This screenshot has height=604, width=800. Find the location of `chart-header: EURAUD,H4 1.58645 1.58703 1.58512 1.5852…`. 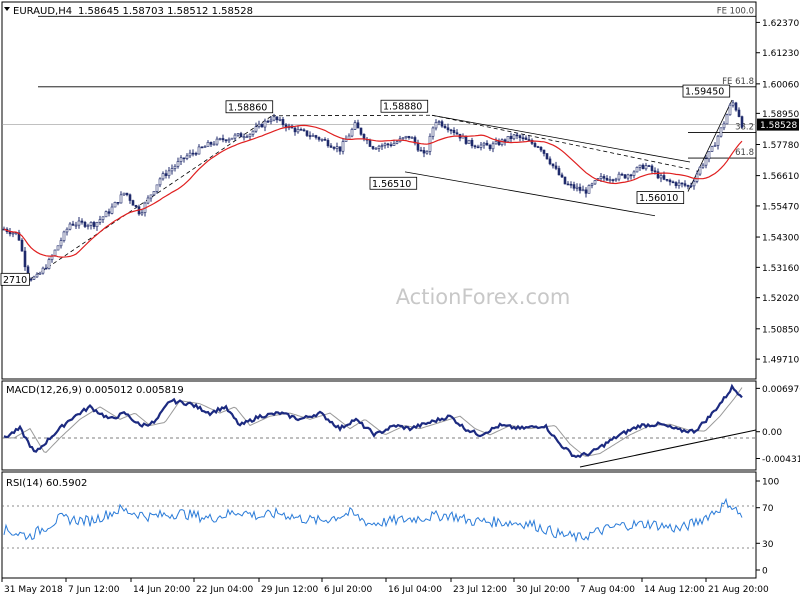

chart-header: EURAUD,H4 1.58645 1.58703 1.58512 1.5852… is located at coordinates (128, 11).